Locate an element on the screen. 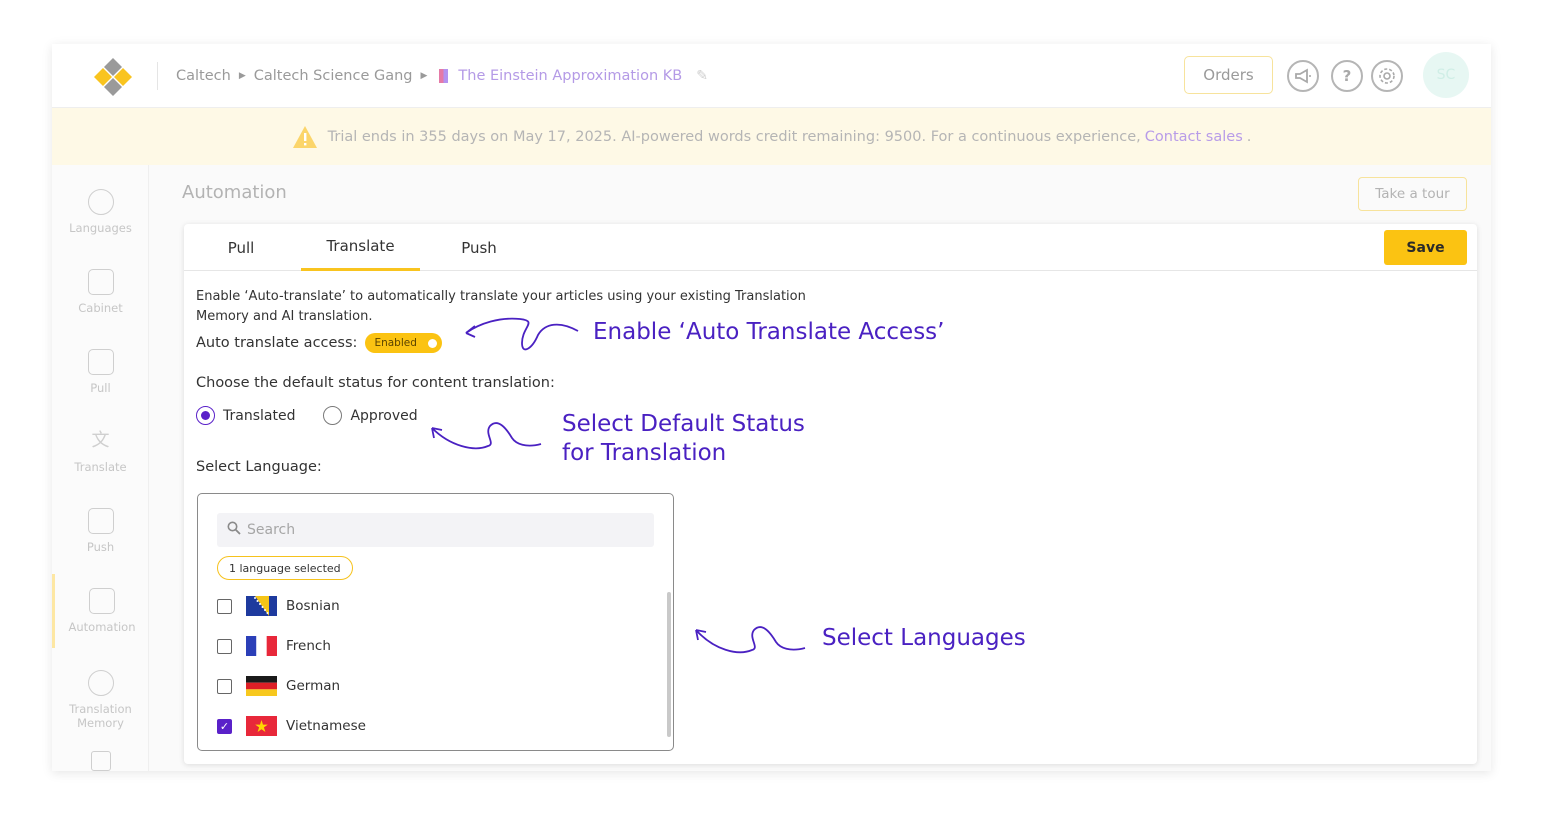 This screenshot has height=815, width=1543. vietnam-flag-icon is located at coordinates (261, 726).